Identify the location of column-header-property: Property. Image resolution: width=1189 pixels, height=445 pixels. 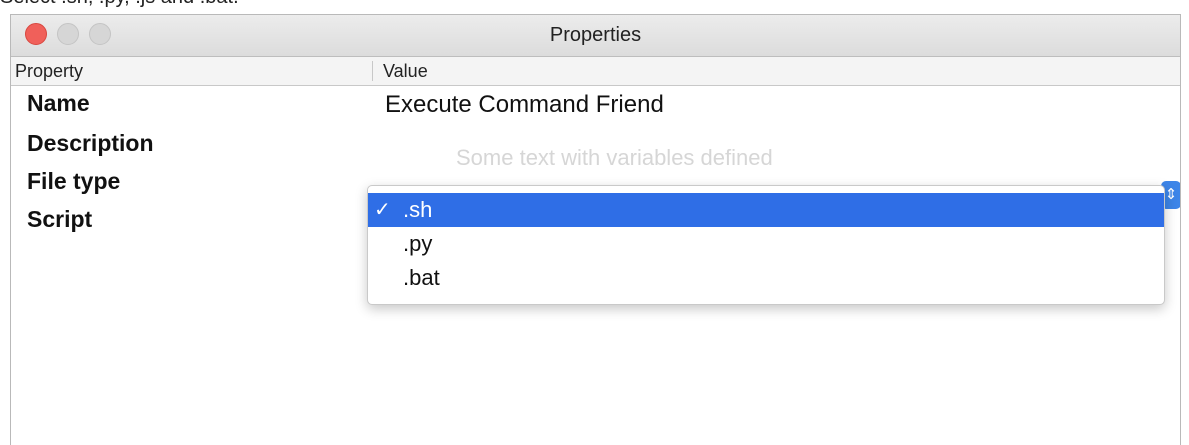
(49, 71).